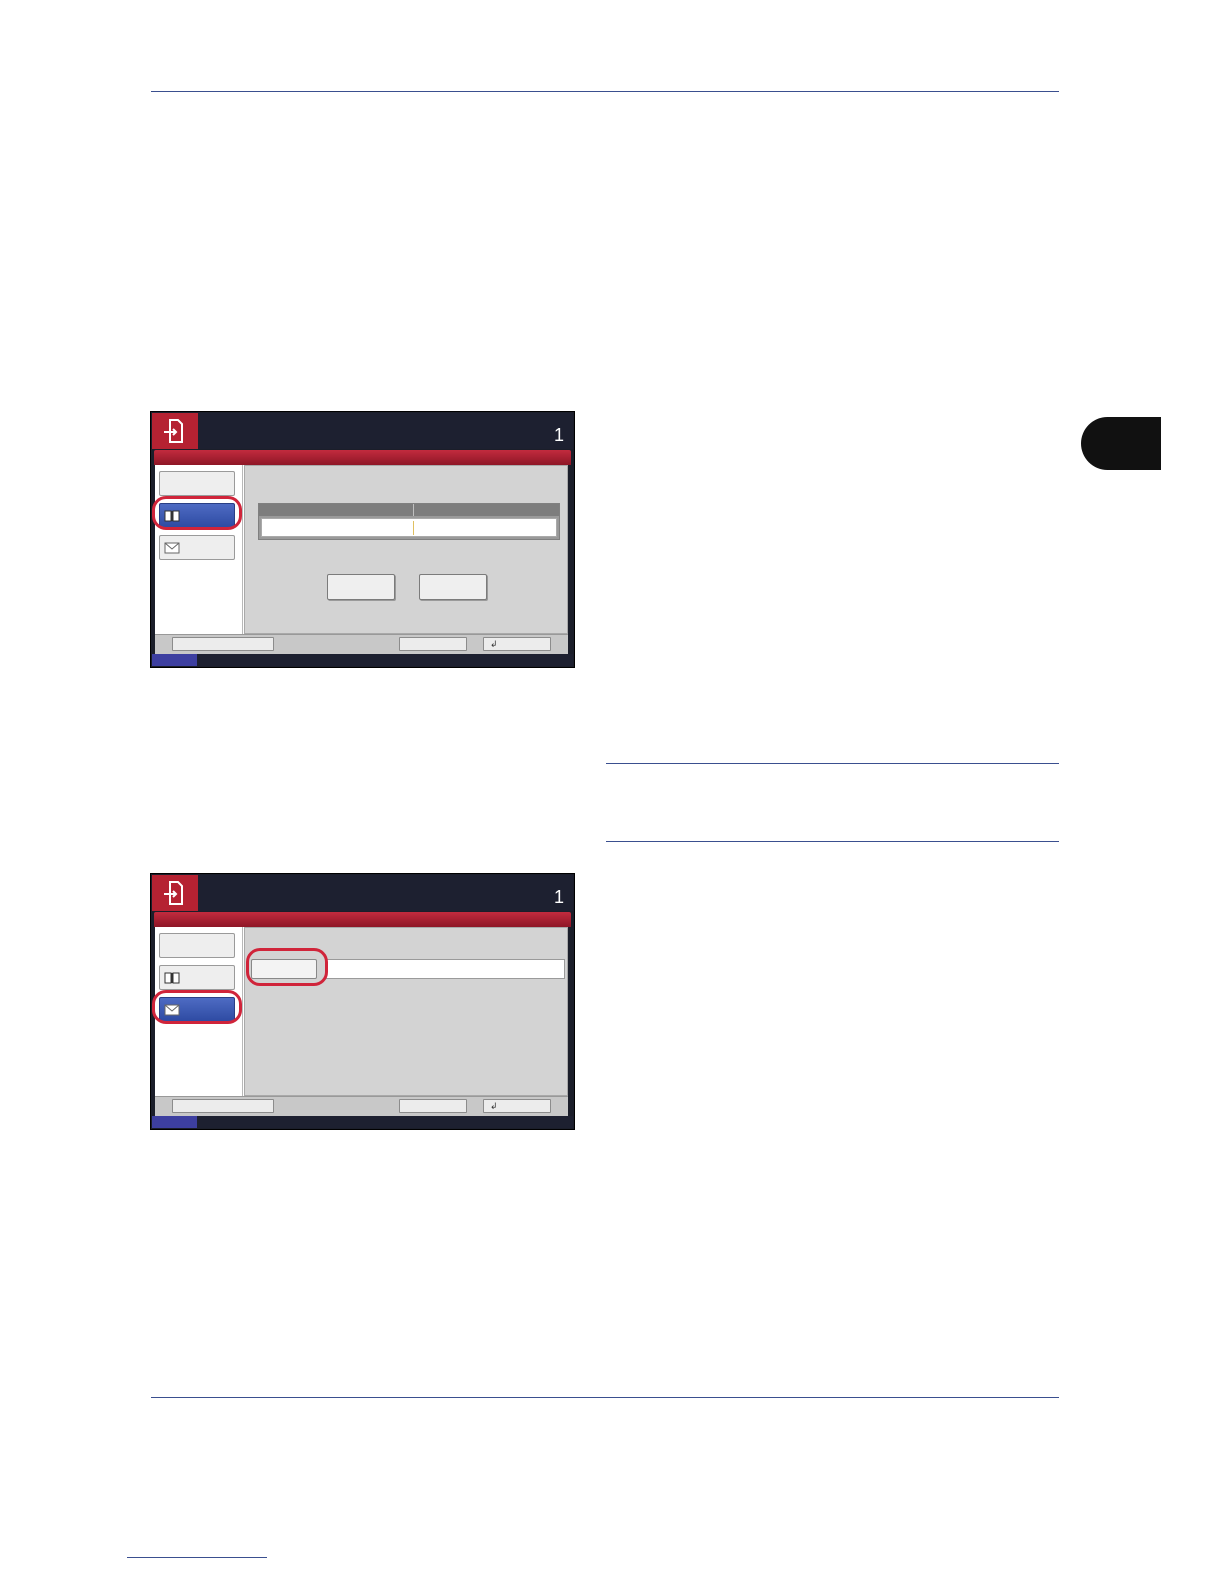  What do you see at coordinates (445, 969) in the screenshot?
I see `email-address-field` at bounding box center [445, 969].